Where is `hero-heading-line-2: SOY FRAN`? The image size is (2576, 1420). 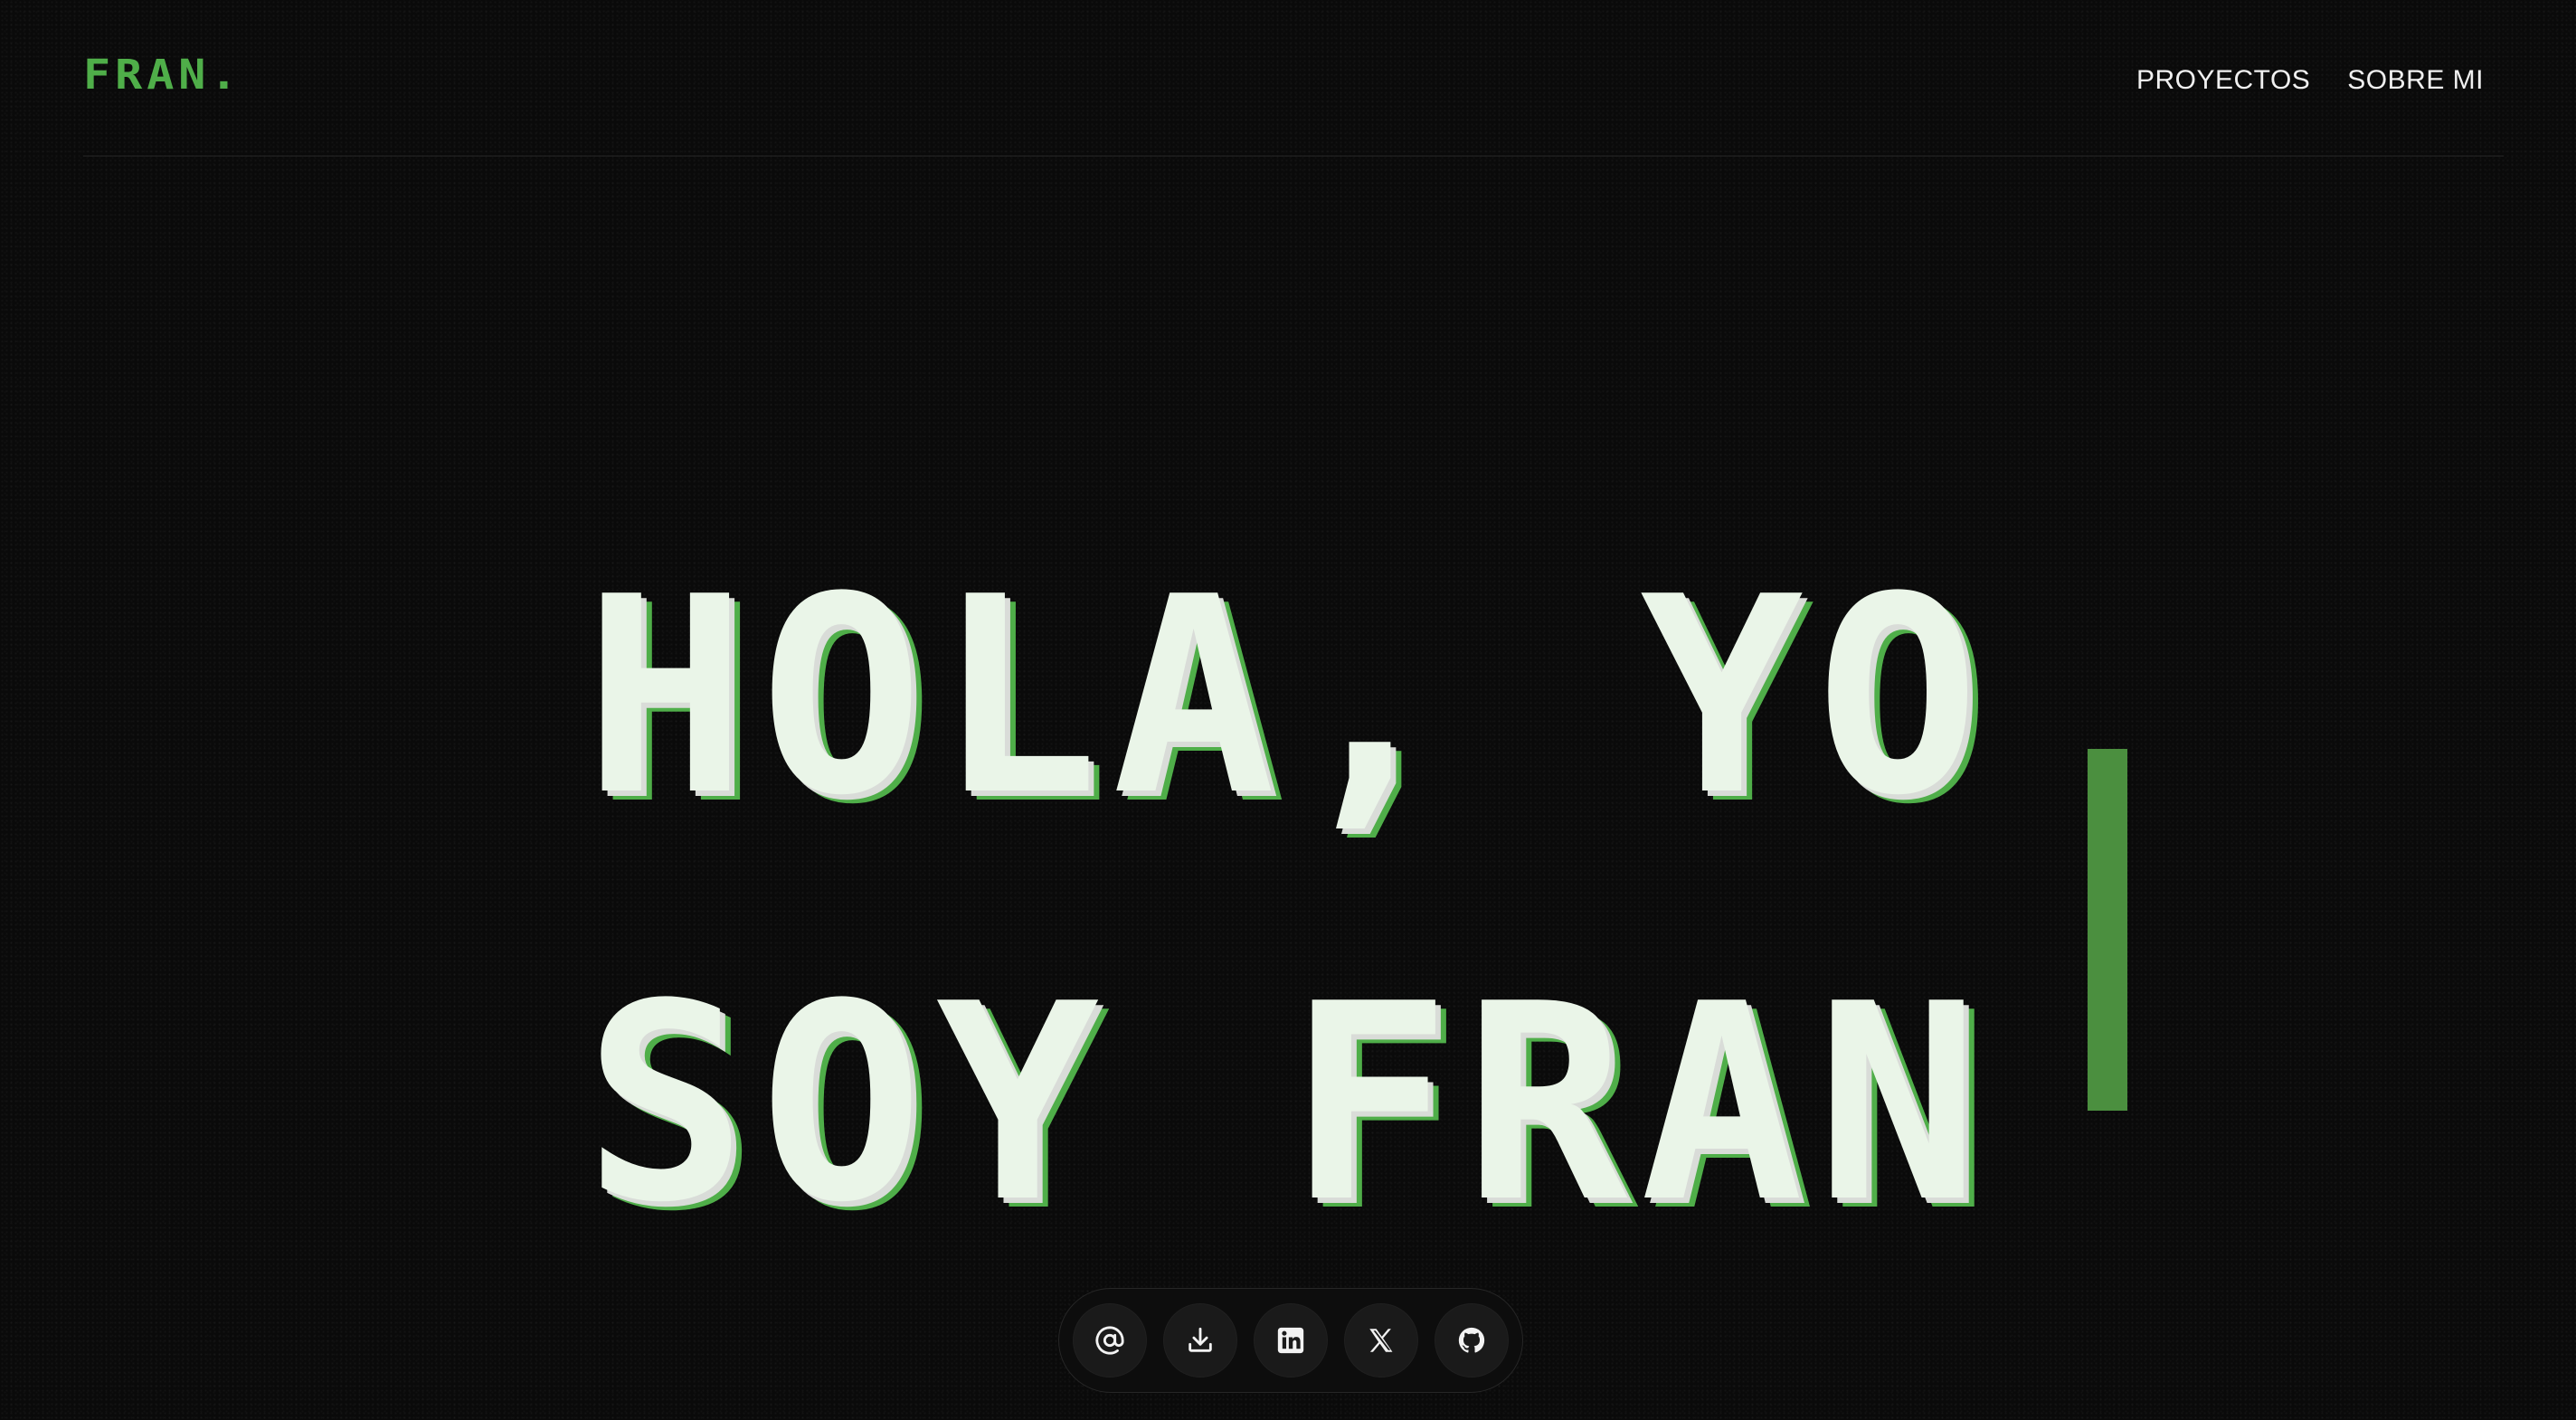
hero-heading-line-2: SOY FRAN is located at coordinates (1288, 1104).